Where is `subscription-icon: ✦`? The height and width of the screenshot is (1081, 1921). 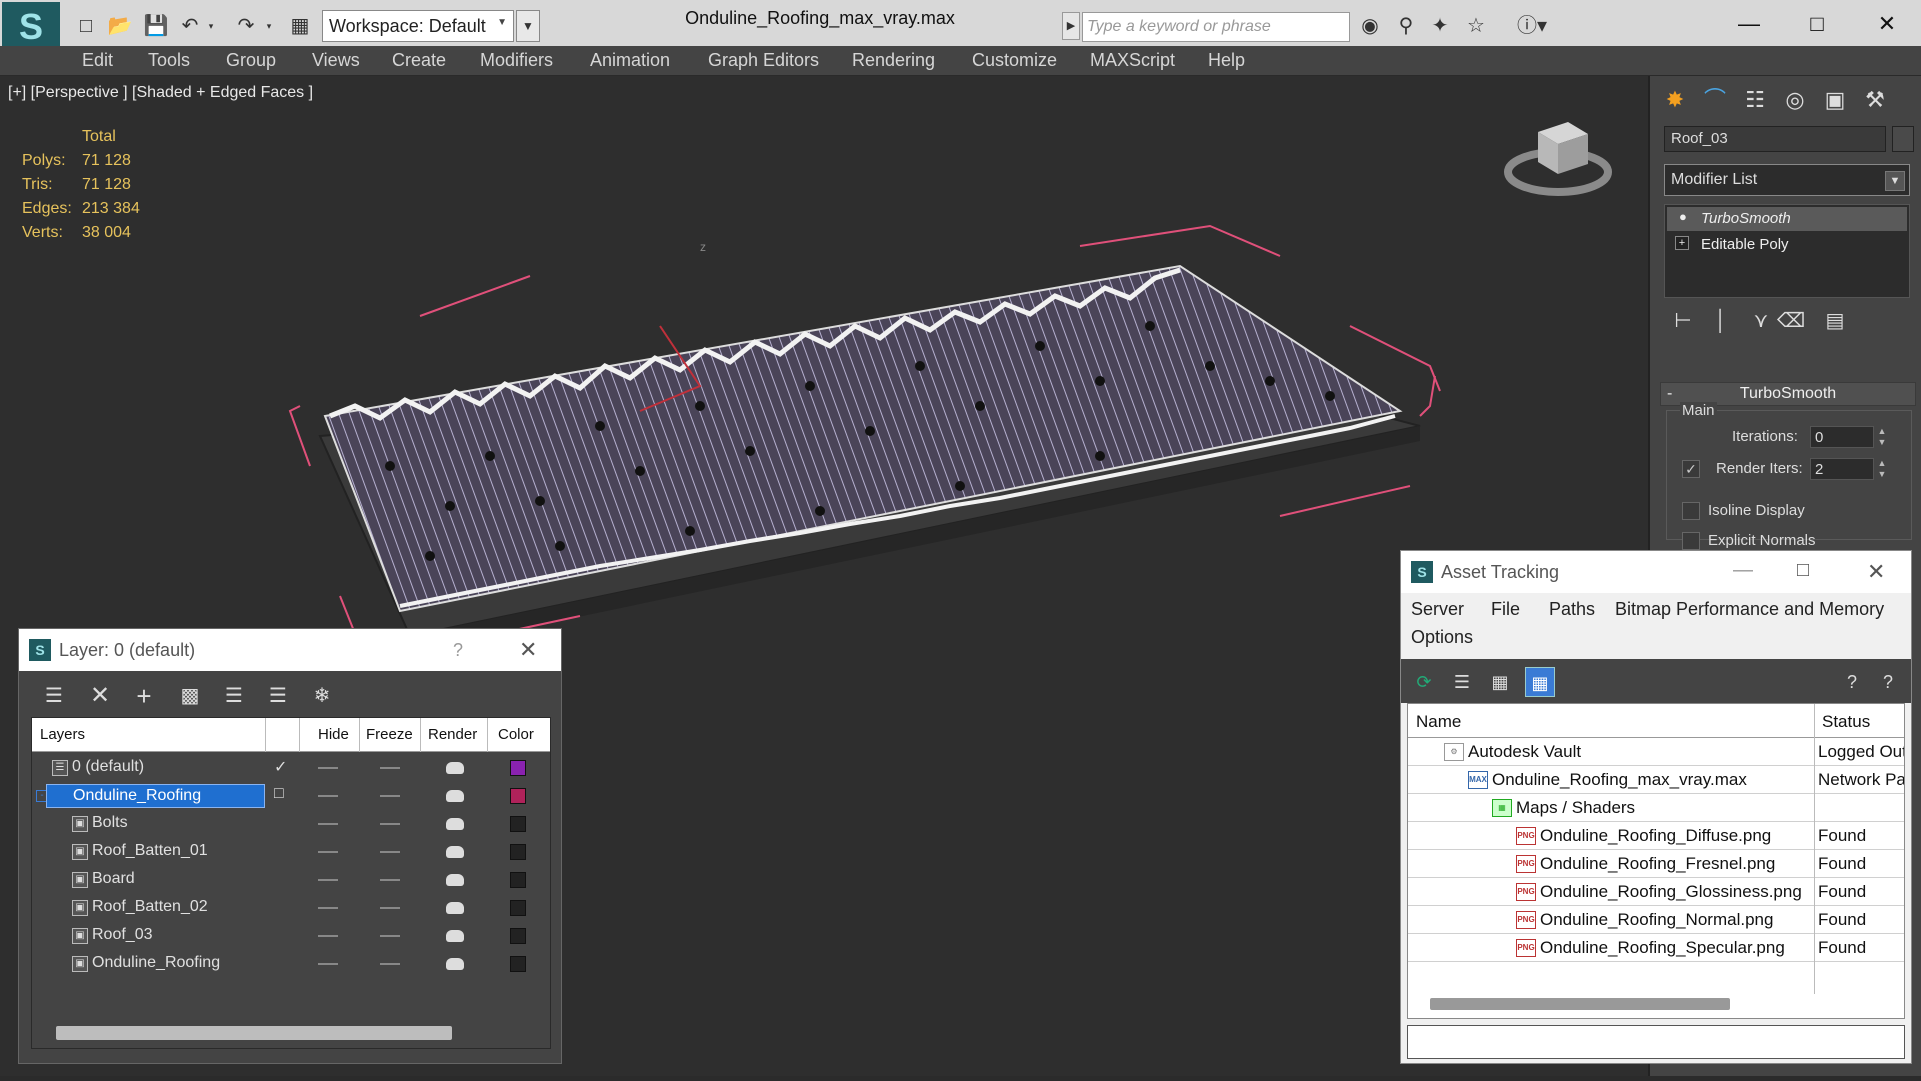
subscription-icon: ✦ is located at coordinates (1440, 26).